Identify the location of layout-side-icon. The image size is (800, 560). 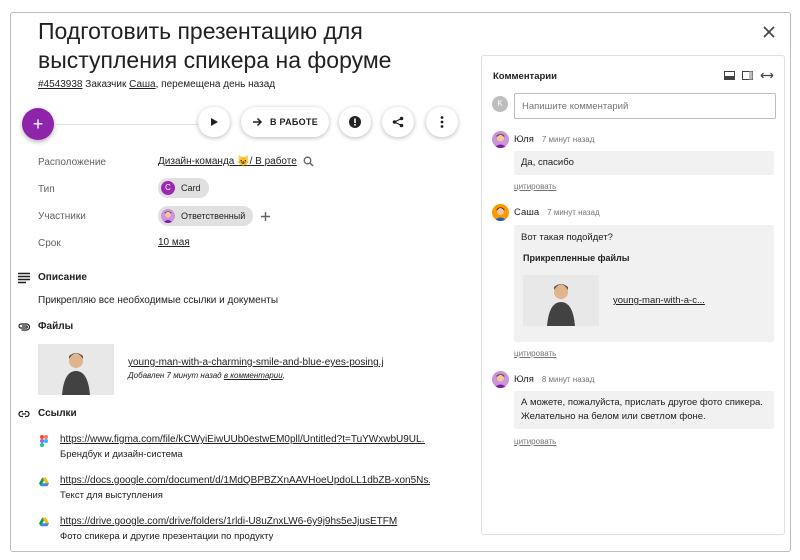
(747, 75).